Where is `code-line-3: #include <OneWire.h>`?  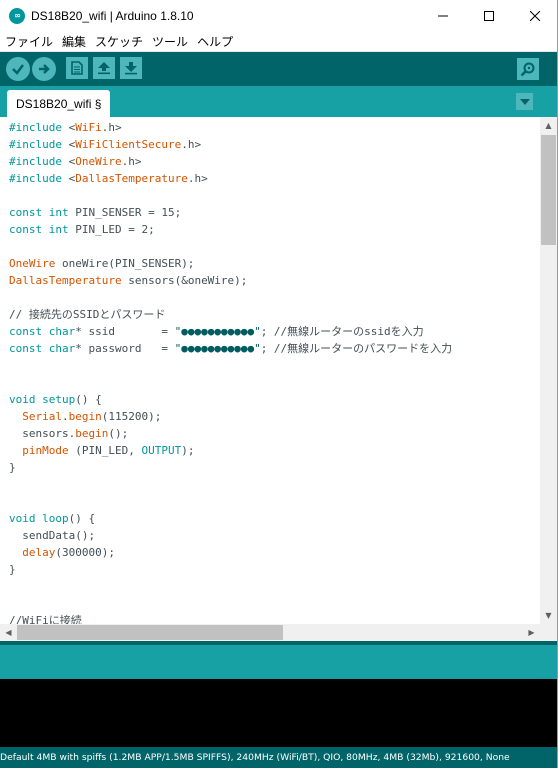
code-line-3: #include <OneWire.h> is located at coordinates (75, 161).